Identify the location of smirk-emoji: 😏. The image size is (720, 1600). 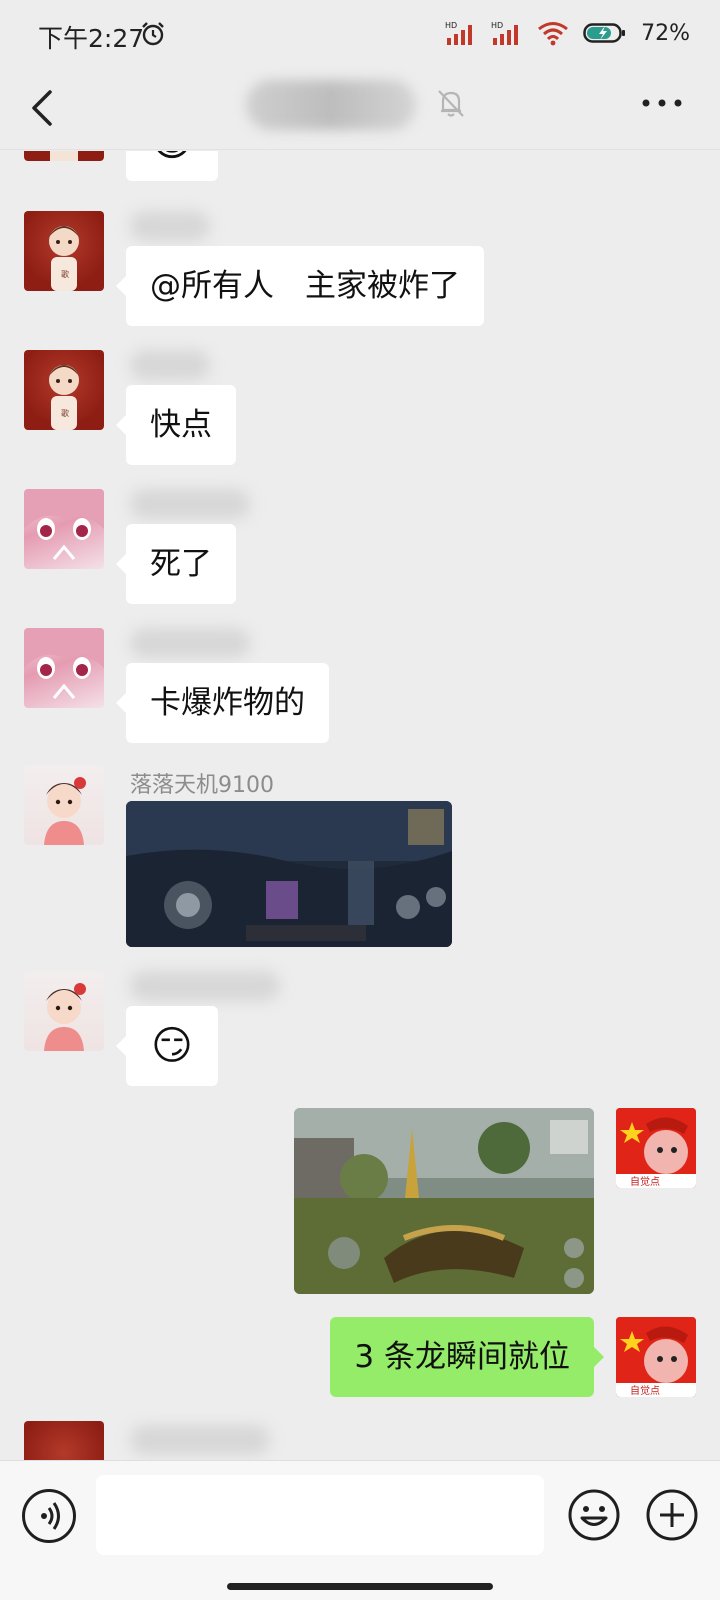
(172, 1046).